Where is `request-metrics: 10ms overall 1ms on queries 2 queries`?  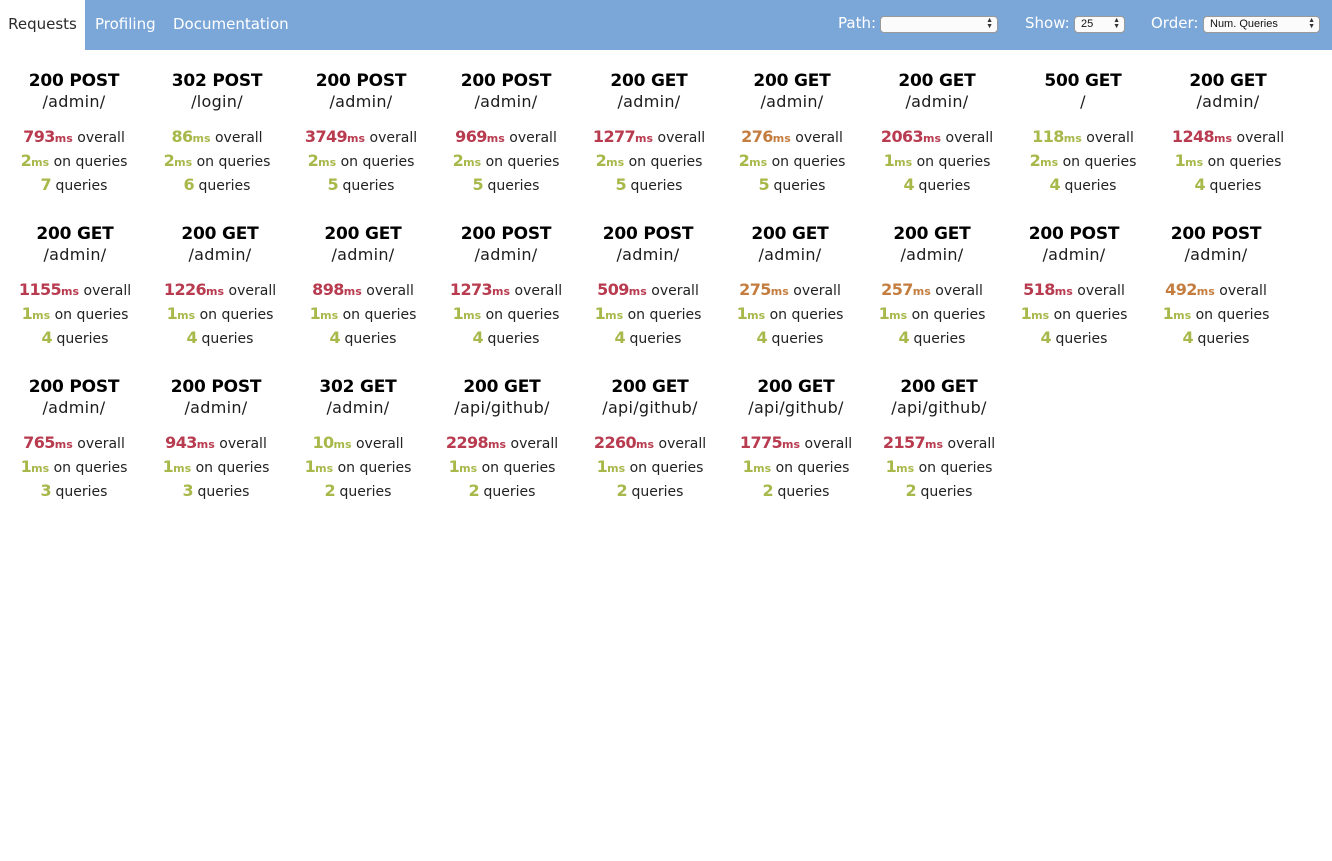
request-metrics: 10ms overall 1ms on queries 2 queries is located at coordinates (358, 467).